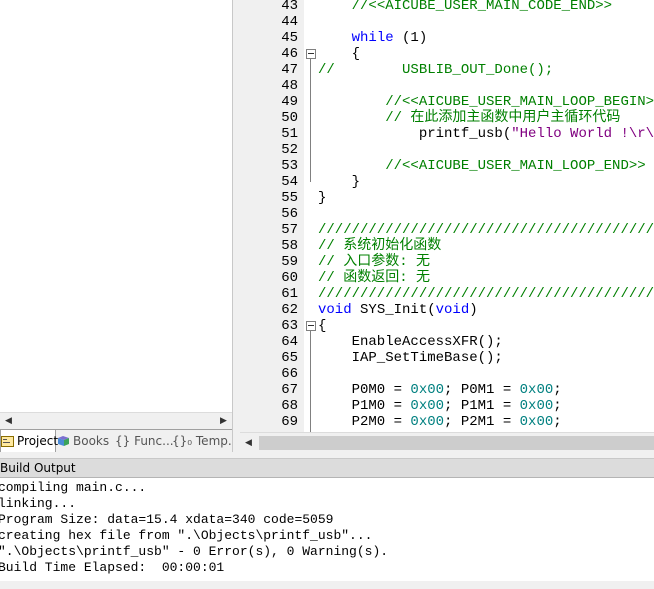  Describe the element at coordinates (63, 441) in the screenshot. I see `books-icon` at that location.